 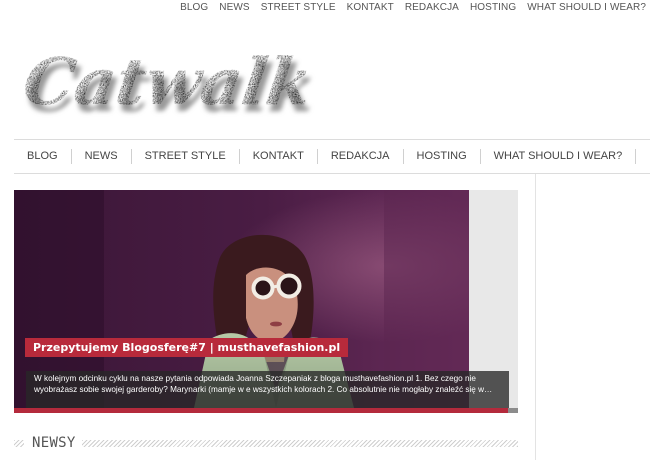 What do you see at coordinates (370, 8) in the screenshot?
I see `top-nav-kontakt: KONTAKT` at bounding box center [370, 8].